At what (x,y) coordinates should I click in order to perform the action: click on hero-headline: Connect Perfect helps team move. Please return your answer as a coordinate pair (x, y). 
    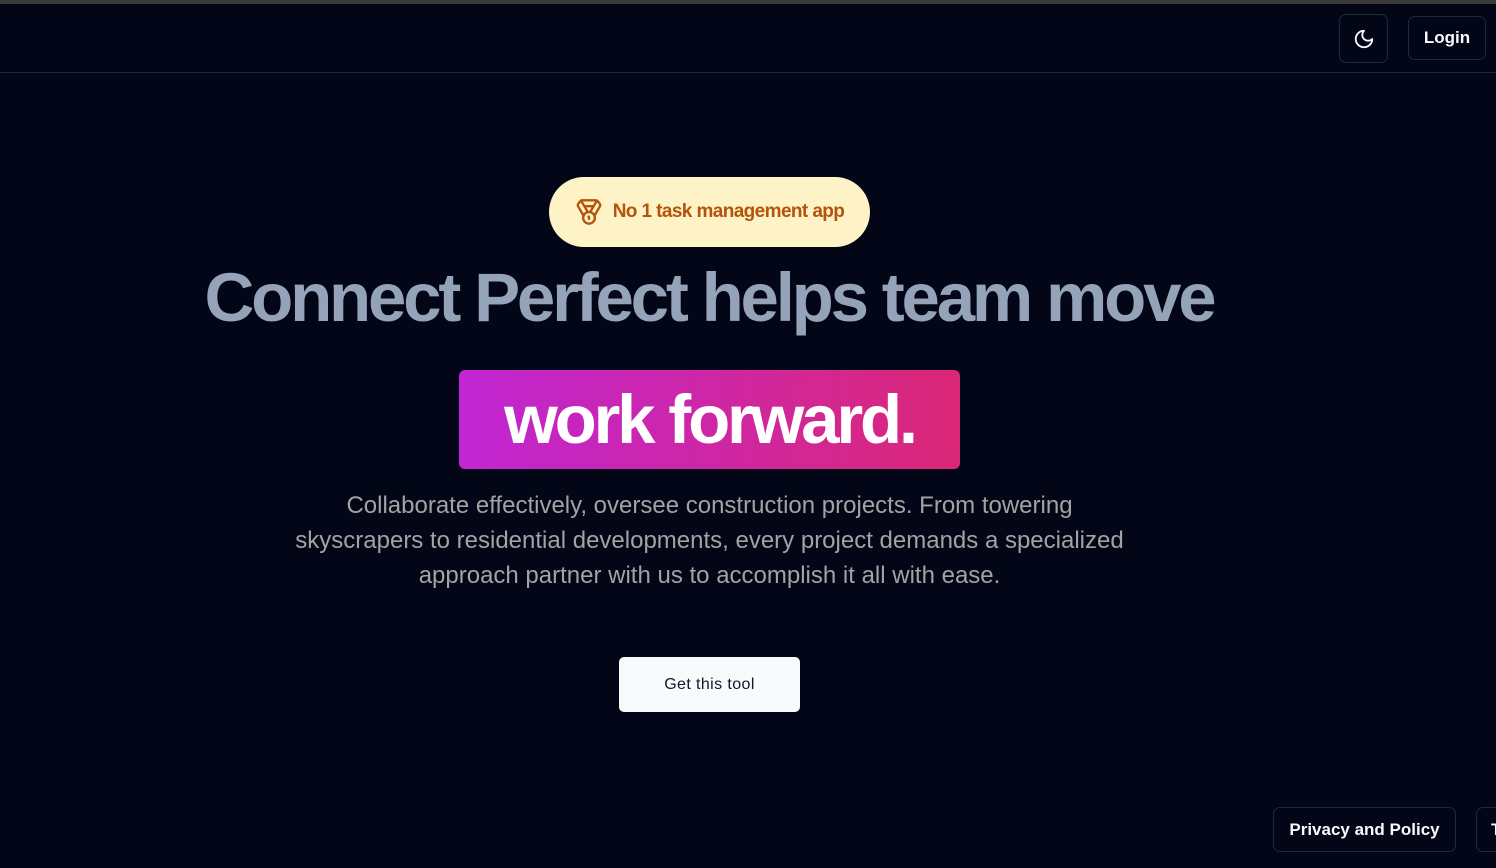
    Looking at the image, I should click on (710, 297).